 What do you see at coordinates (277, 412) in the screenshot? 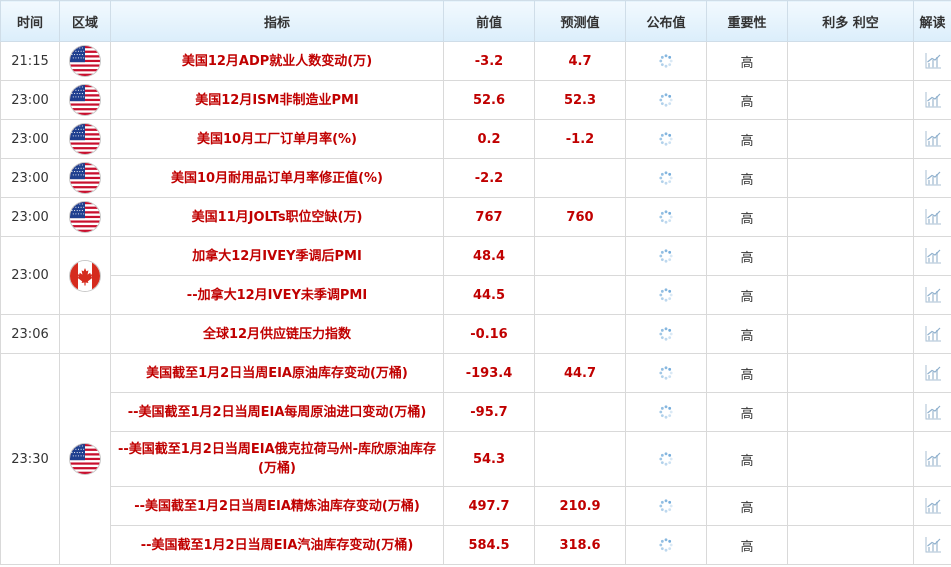
I see `indicator-link: --美国截至1月2日当周EIA每周原油进口变动(万桶)` at bounding box center [277, 412].